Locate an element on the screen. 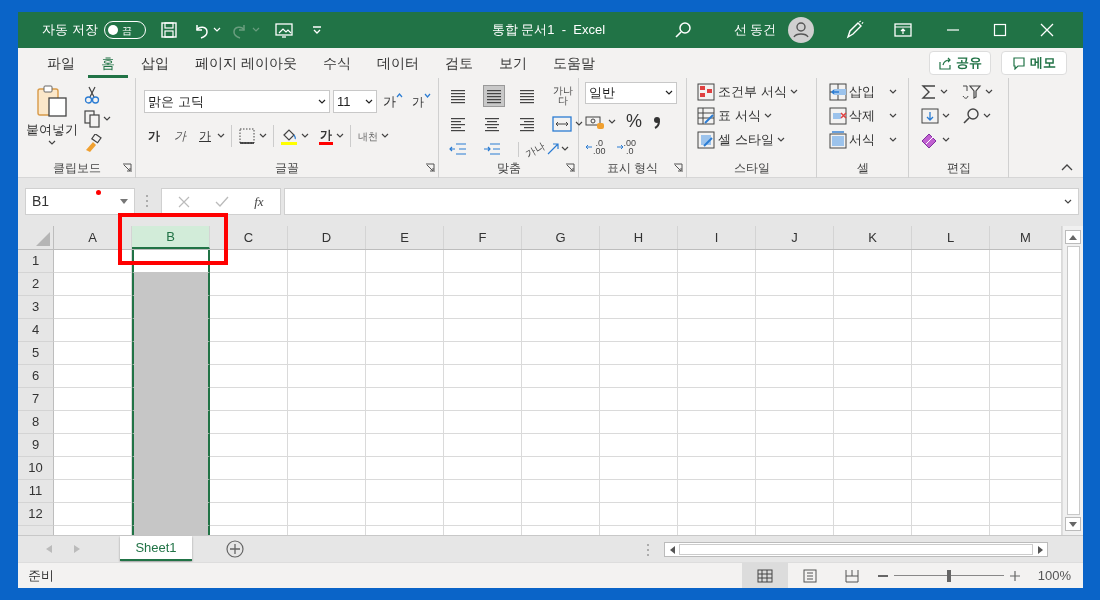 Image resolution: width=1100 pixels, height=600 pixels. maximize-icon is located at coordinates (1000, 30).